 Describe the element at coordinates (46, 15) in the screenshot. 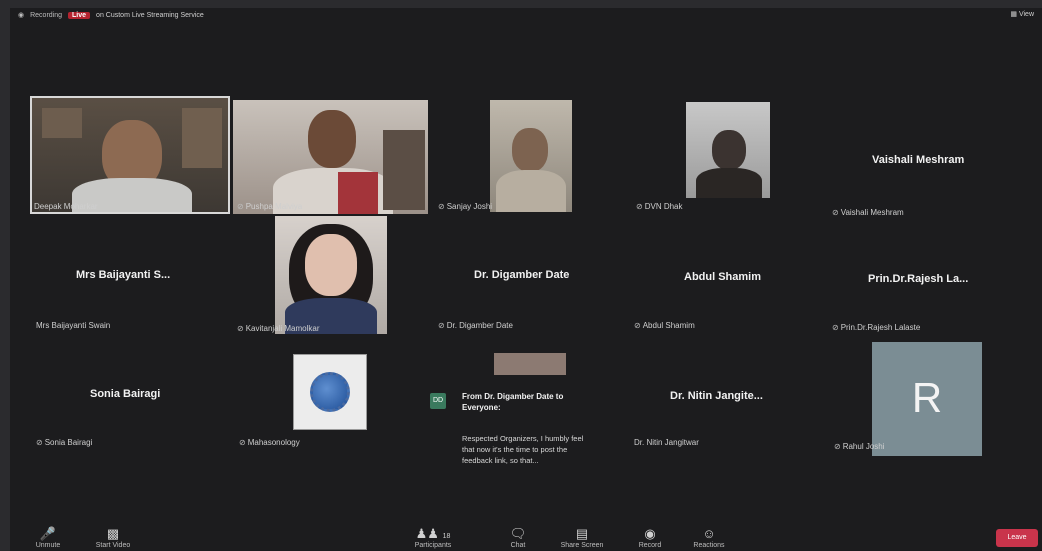

I see `recording-status: Recording` at that location.